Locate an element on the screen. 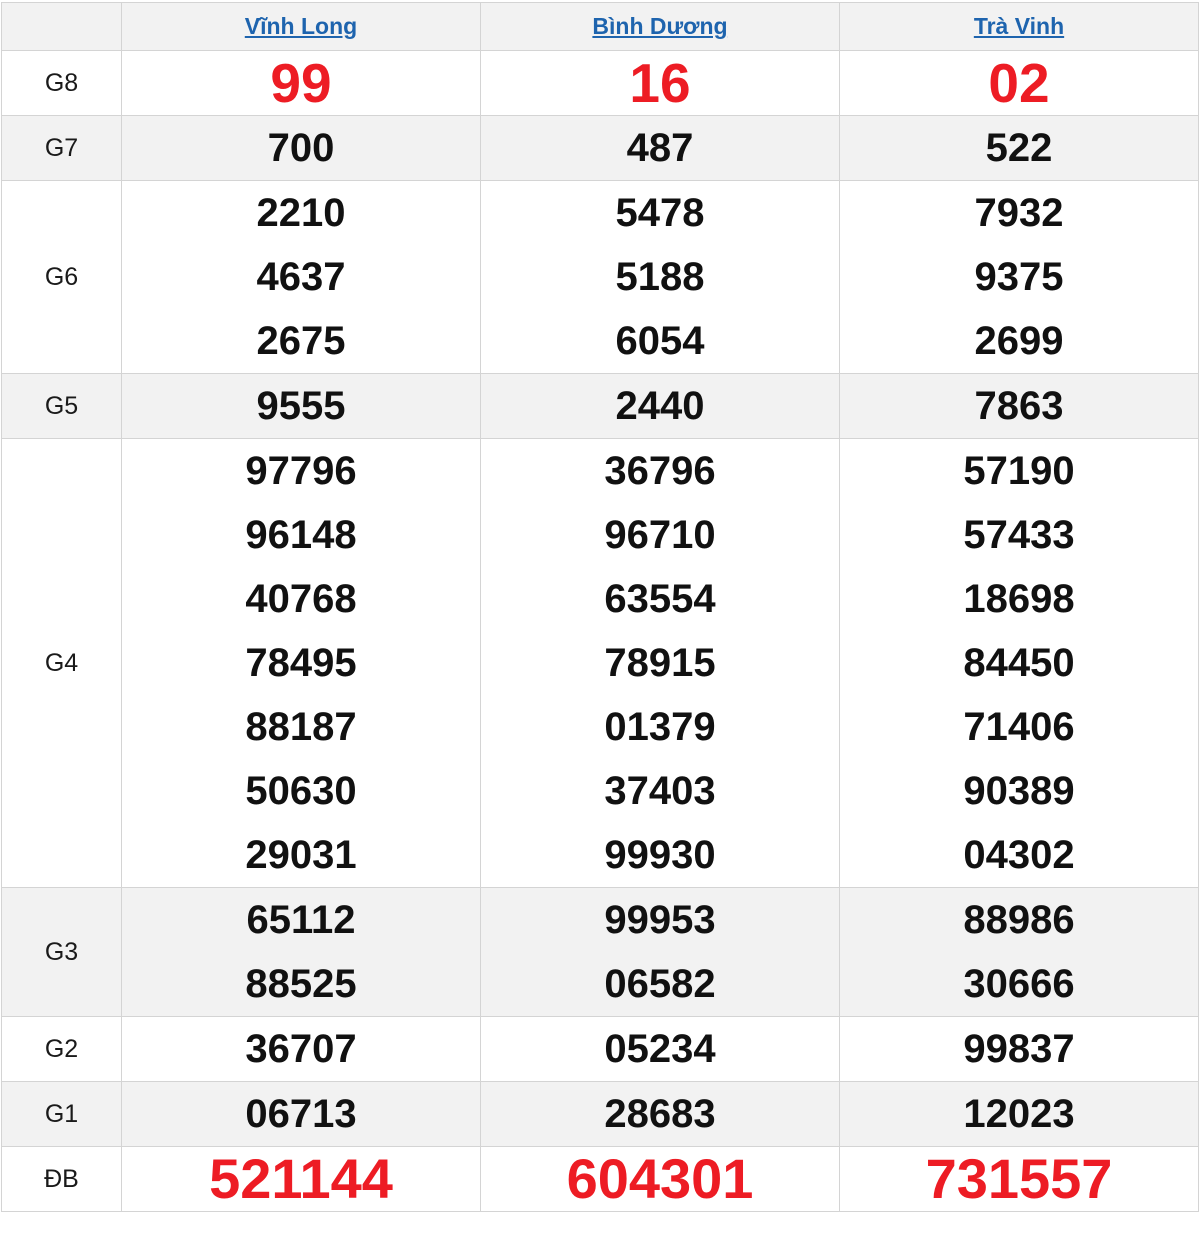  prize-label: G3 is located at coordinates (61, 952).